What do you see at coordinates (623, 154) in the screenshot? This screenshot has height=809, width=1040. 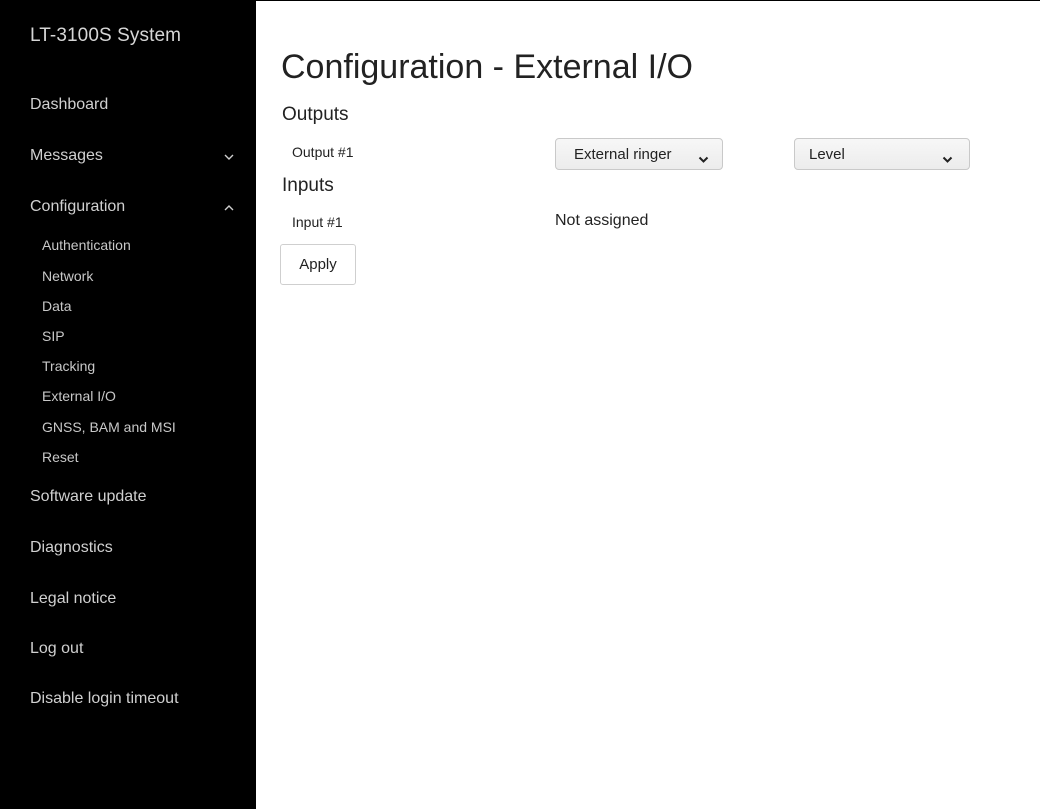 I see `output-1-function-value: External ringer` at bounding box center [623, 154].